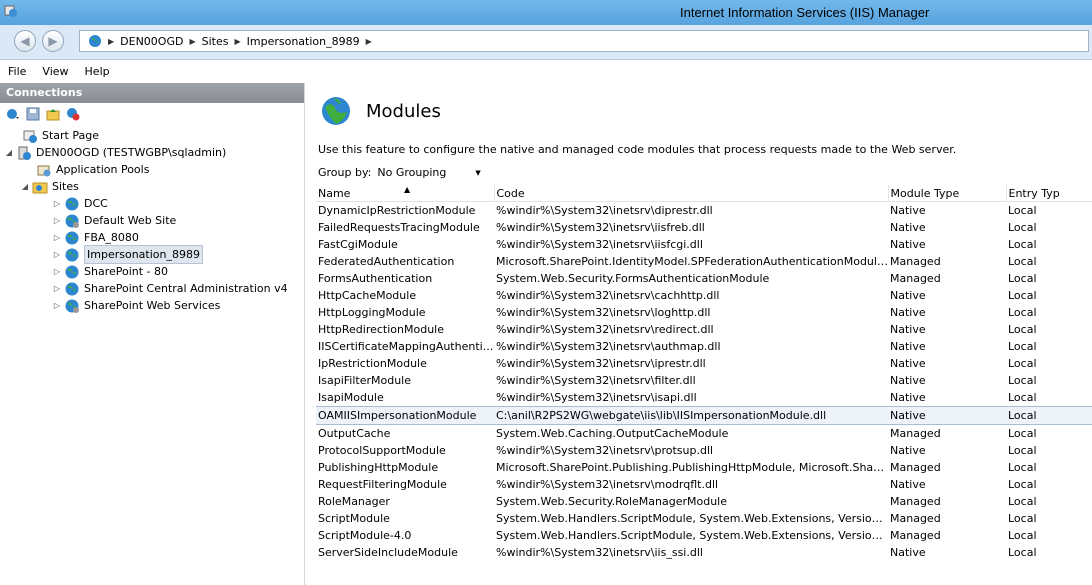 This screenshot has width=1092, height=585. I want to click on cell-code: %windir%\System32\inetsrv\filter.dll, so click(596, 380).